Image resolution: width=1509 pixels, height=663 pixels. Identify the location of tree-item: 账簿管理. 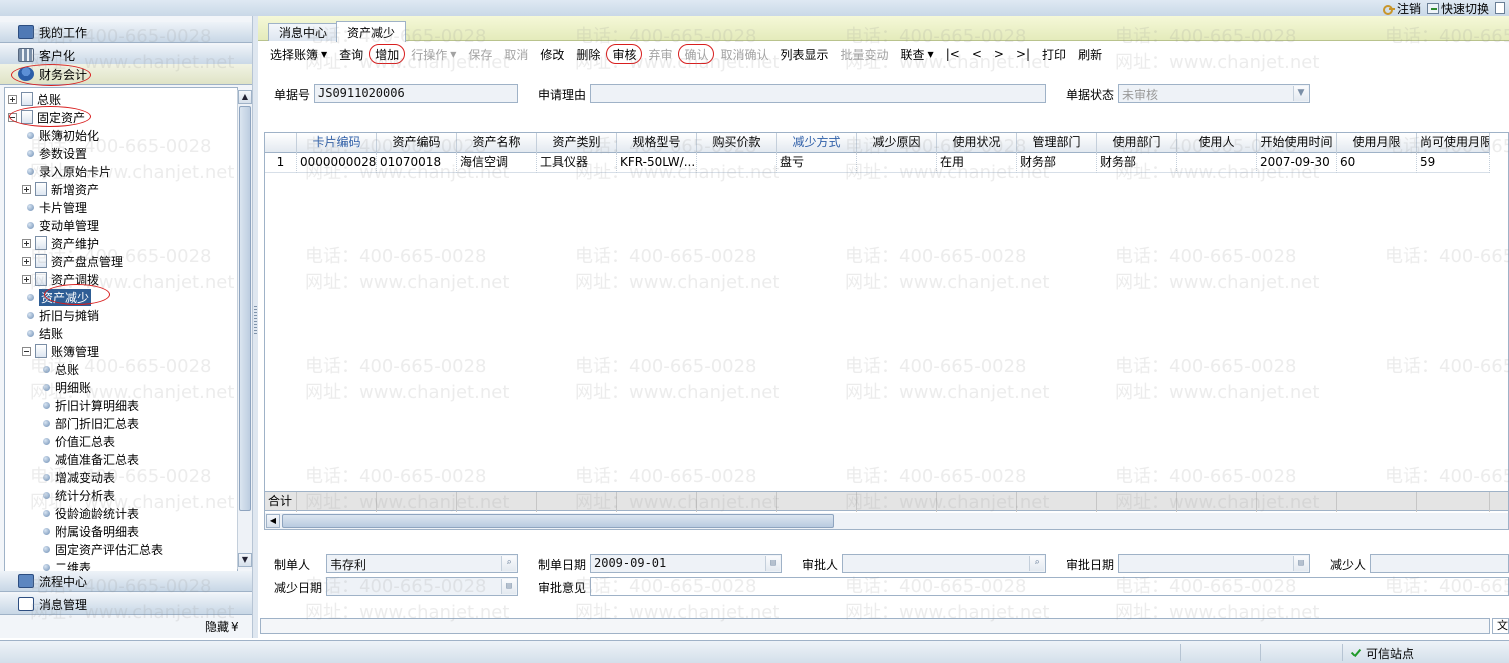
(60, 351).